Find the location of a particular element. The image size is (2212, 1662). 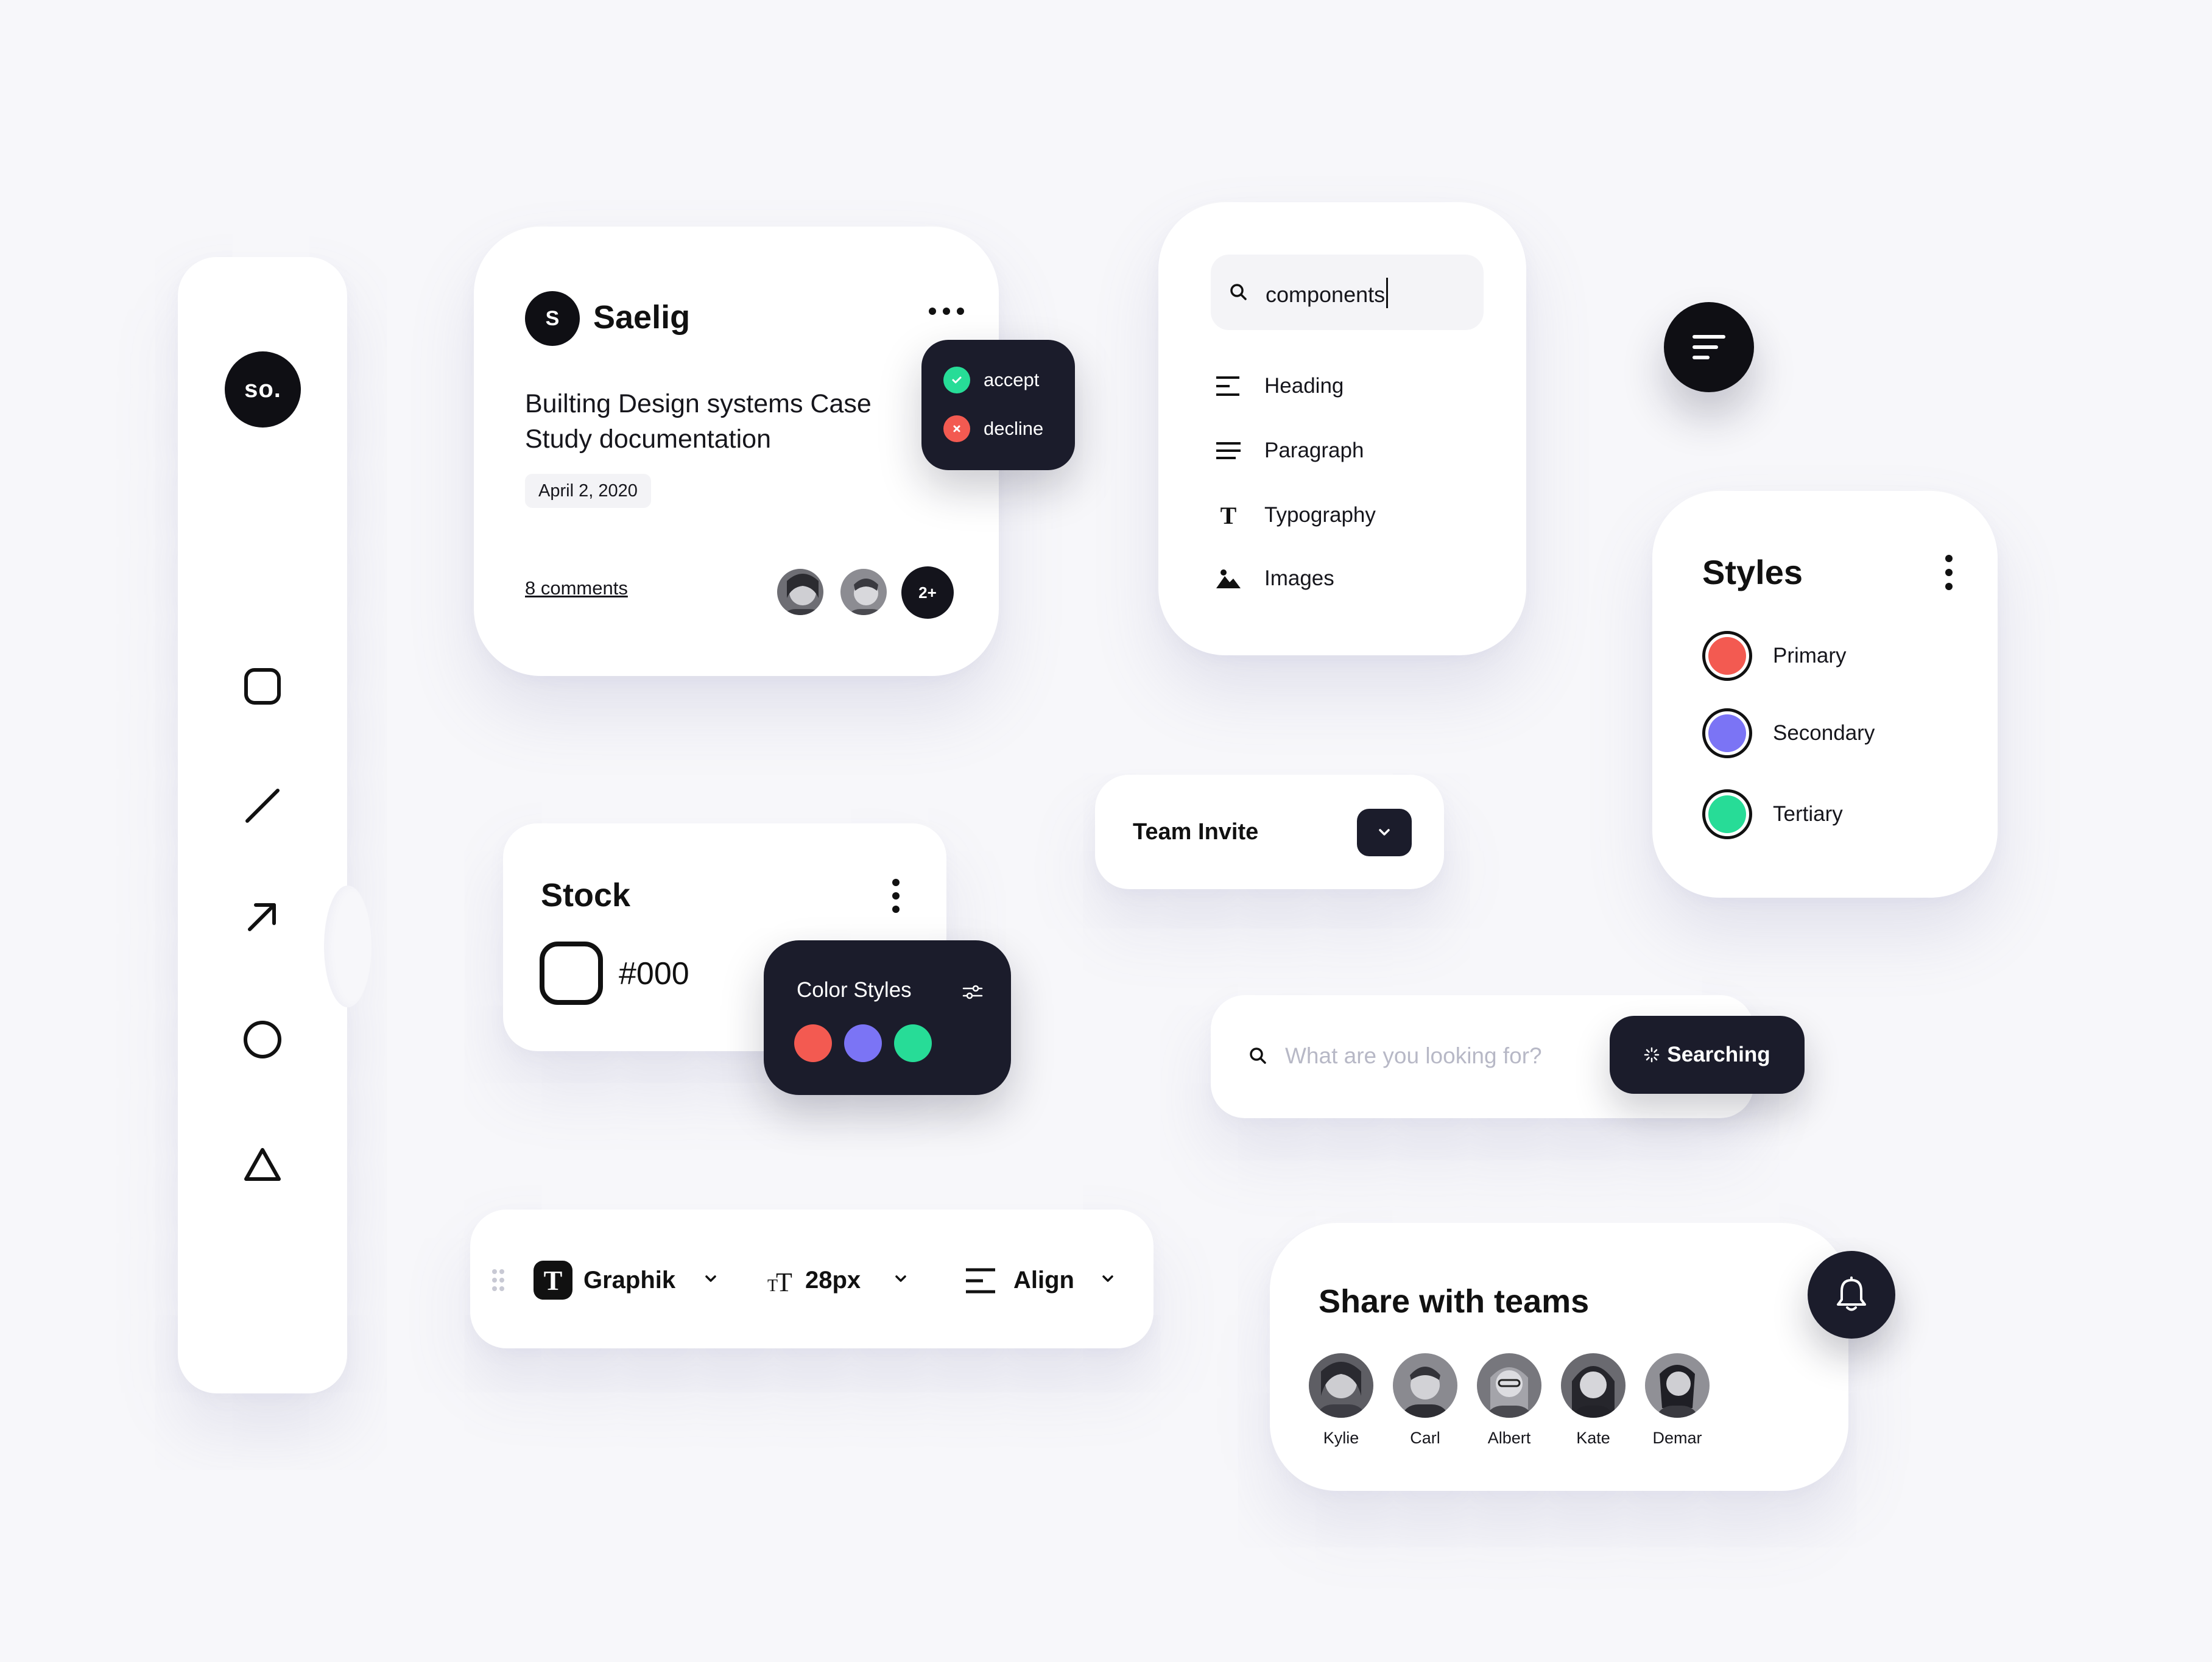

brand-logo: so. is located at coordinates (263, 390).